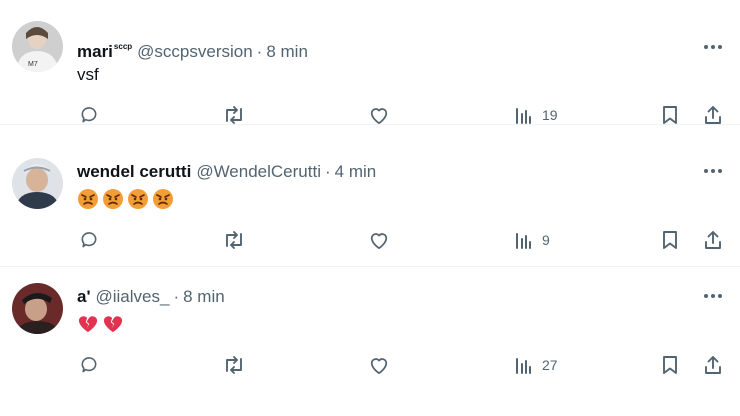  What do you see at coordinates (536, 115) in the screenshot?
I see `views-button: 19` at bounding box center [536, 115].